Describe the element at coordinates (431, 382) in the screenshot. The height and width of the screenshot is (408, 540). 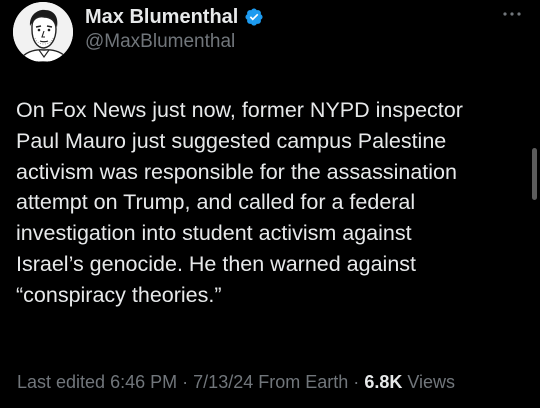
I see `views-label: Views` at that location.